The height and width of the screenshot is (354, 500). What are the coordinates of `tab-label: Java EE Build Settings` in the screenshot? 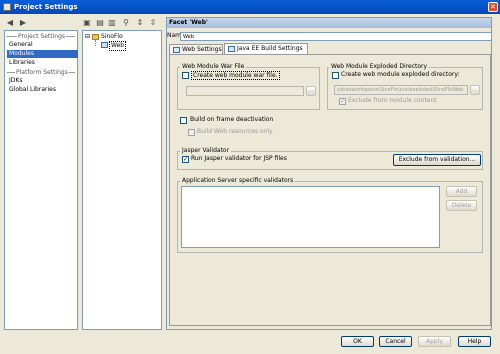 It's located at (270, 48).